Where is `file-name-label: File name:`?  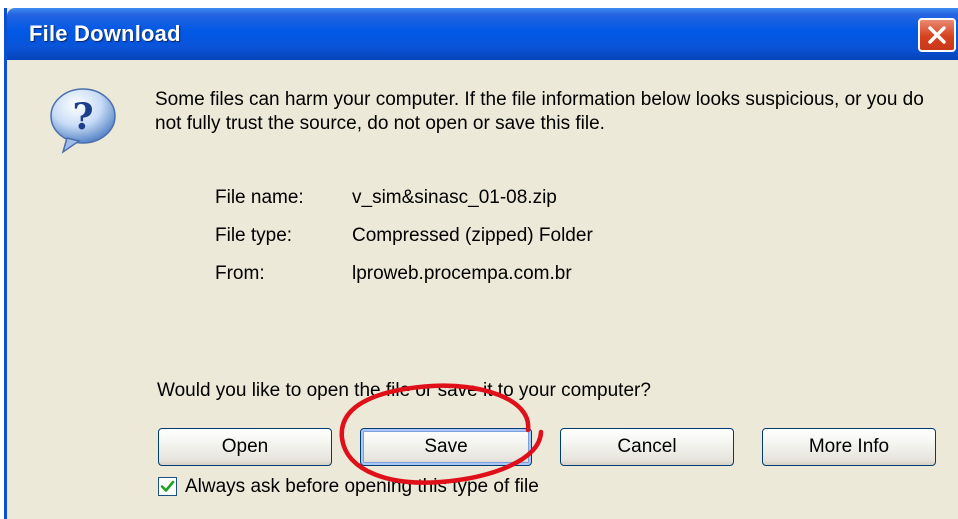
file-name-label: File name: is located at coordinates (259, 197).